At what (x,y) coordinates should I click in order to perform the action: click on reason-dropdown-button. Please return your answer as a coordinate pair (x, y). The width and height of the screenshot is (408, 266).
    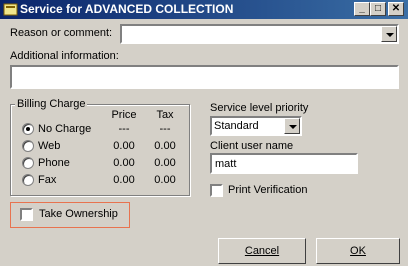
    Looking at the image, I should click on (389, 34).